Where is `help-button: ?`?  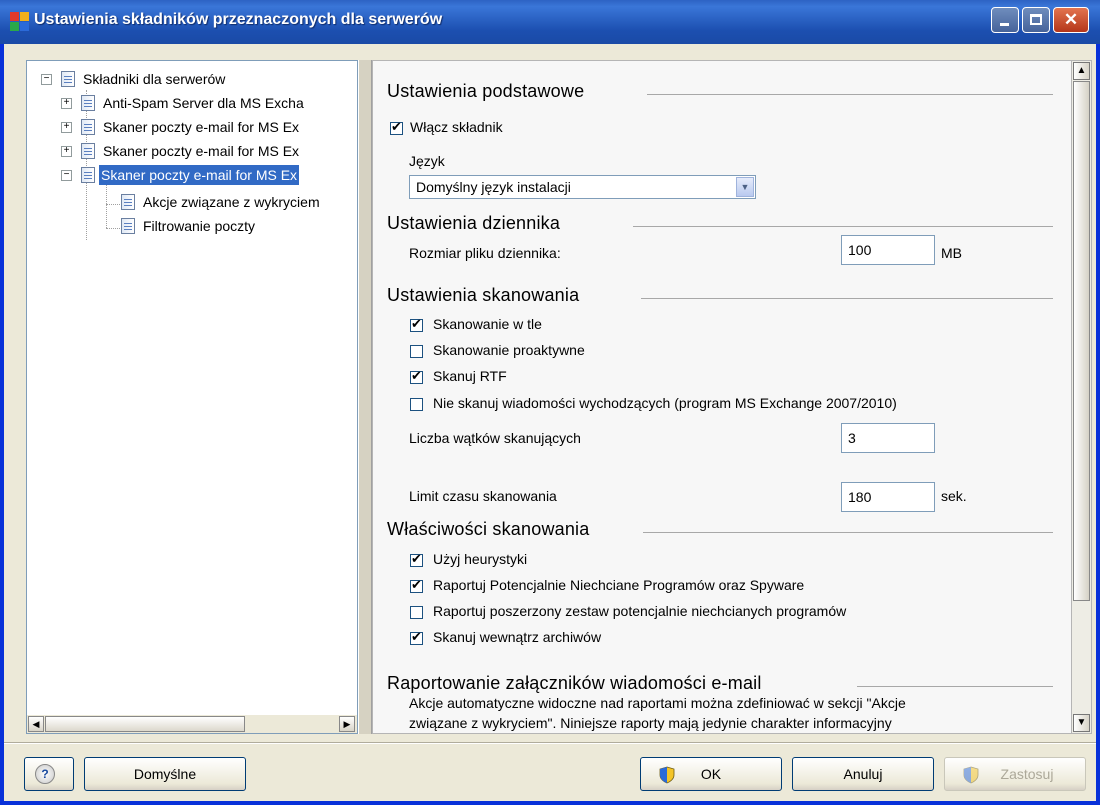
help-button: ? is located at coordinates (49, 774).